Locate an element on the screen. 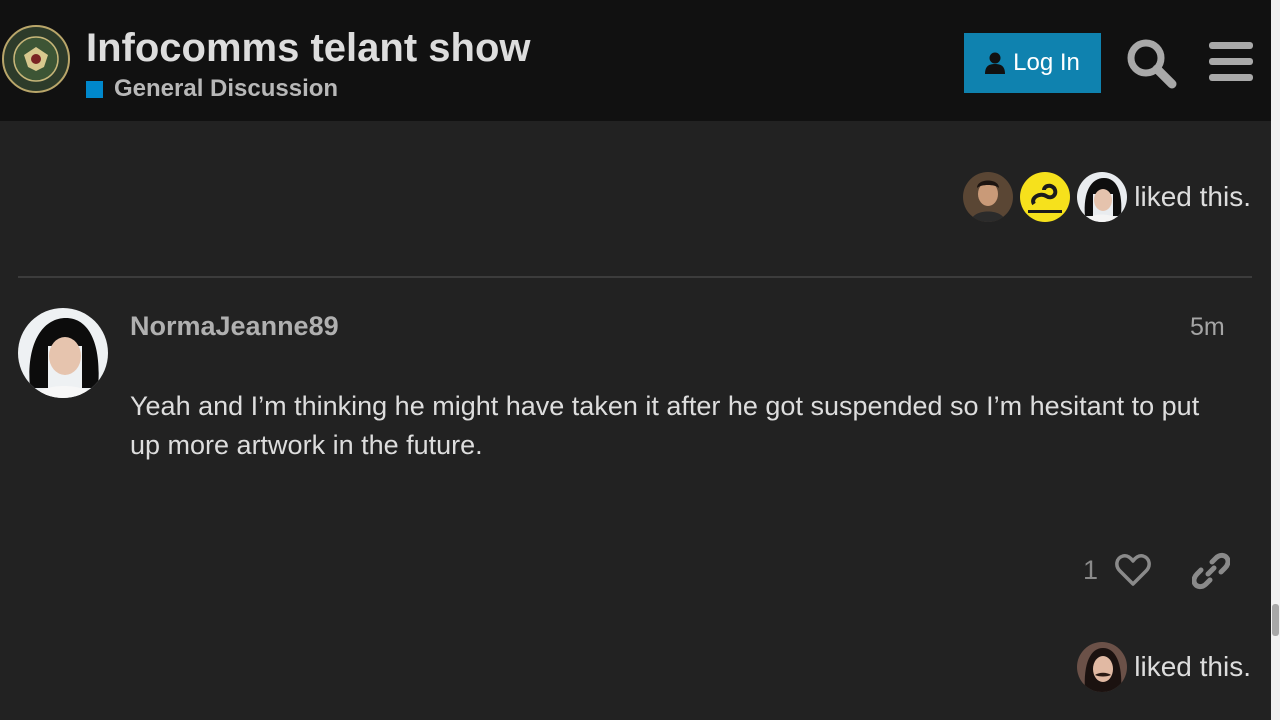  previous-post-likers: liked this. is located at coordinates (1103, 197).